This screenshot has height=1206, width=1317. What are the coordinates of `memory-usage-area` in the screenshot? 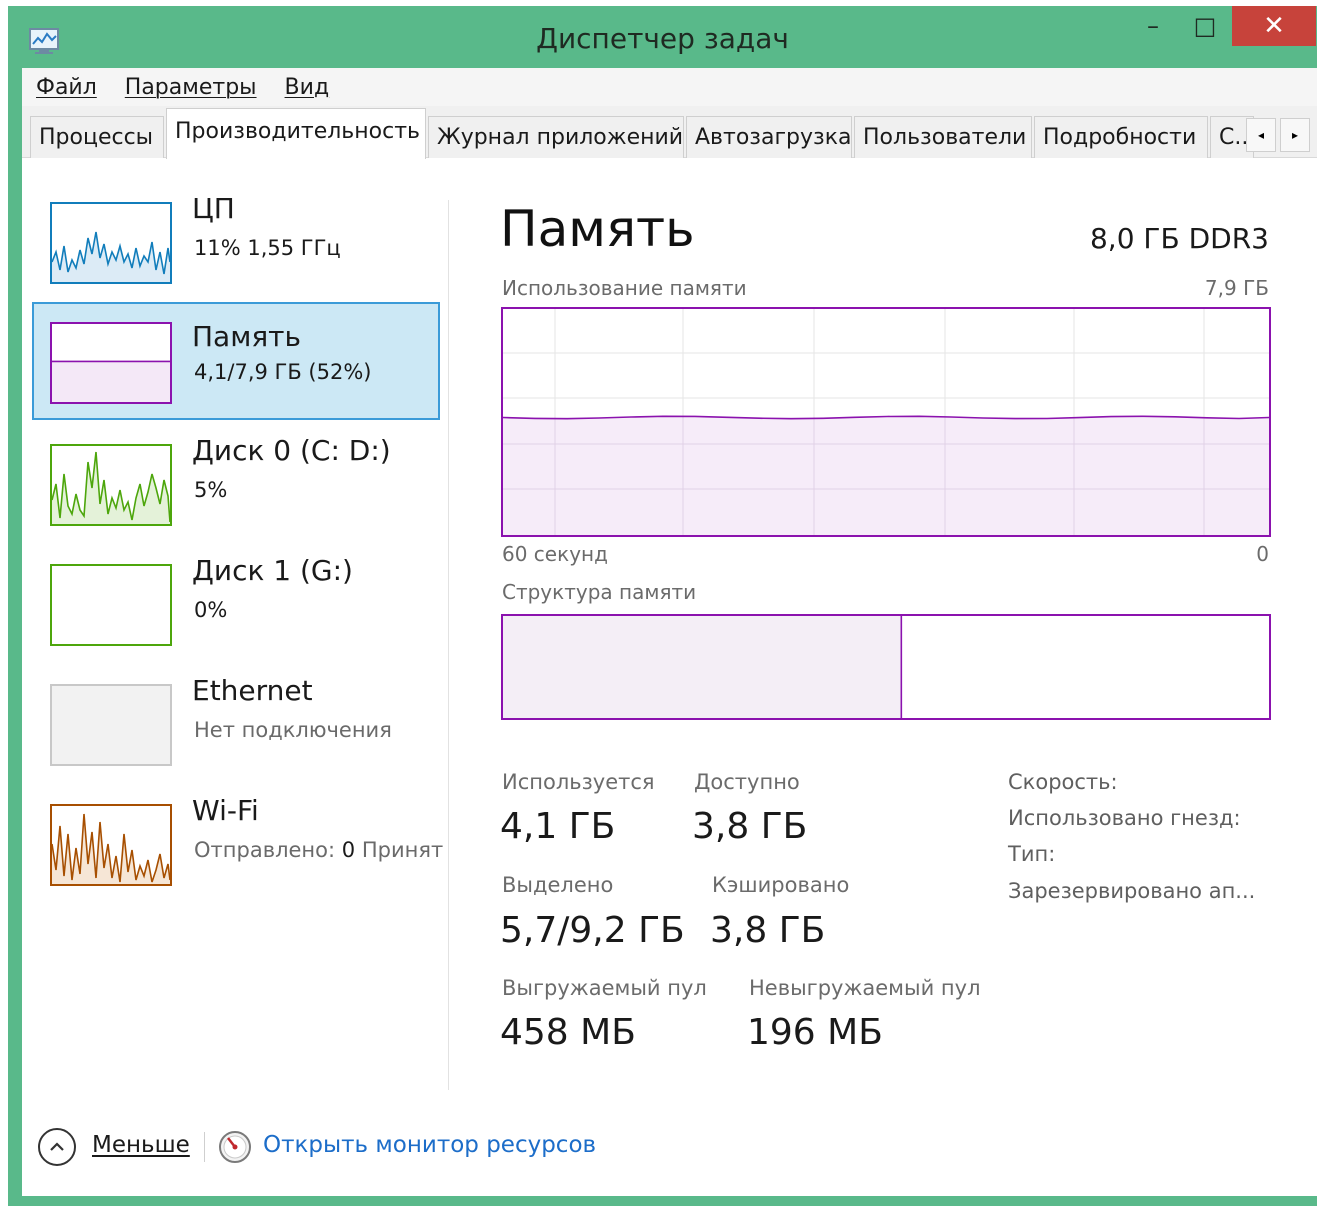 It's located at (886, 476).